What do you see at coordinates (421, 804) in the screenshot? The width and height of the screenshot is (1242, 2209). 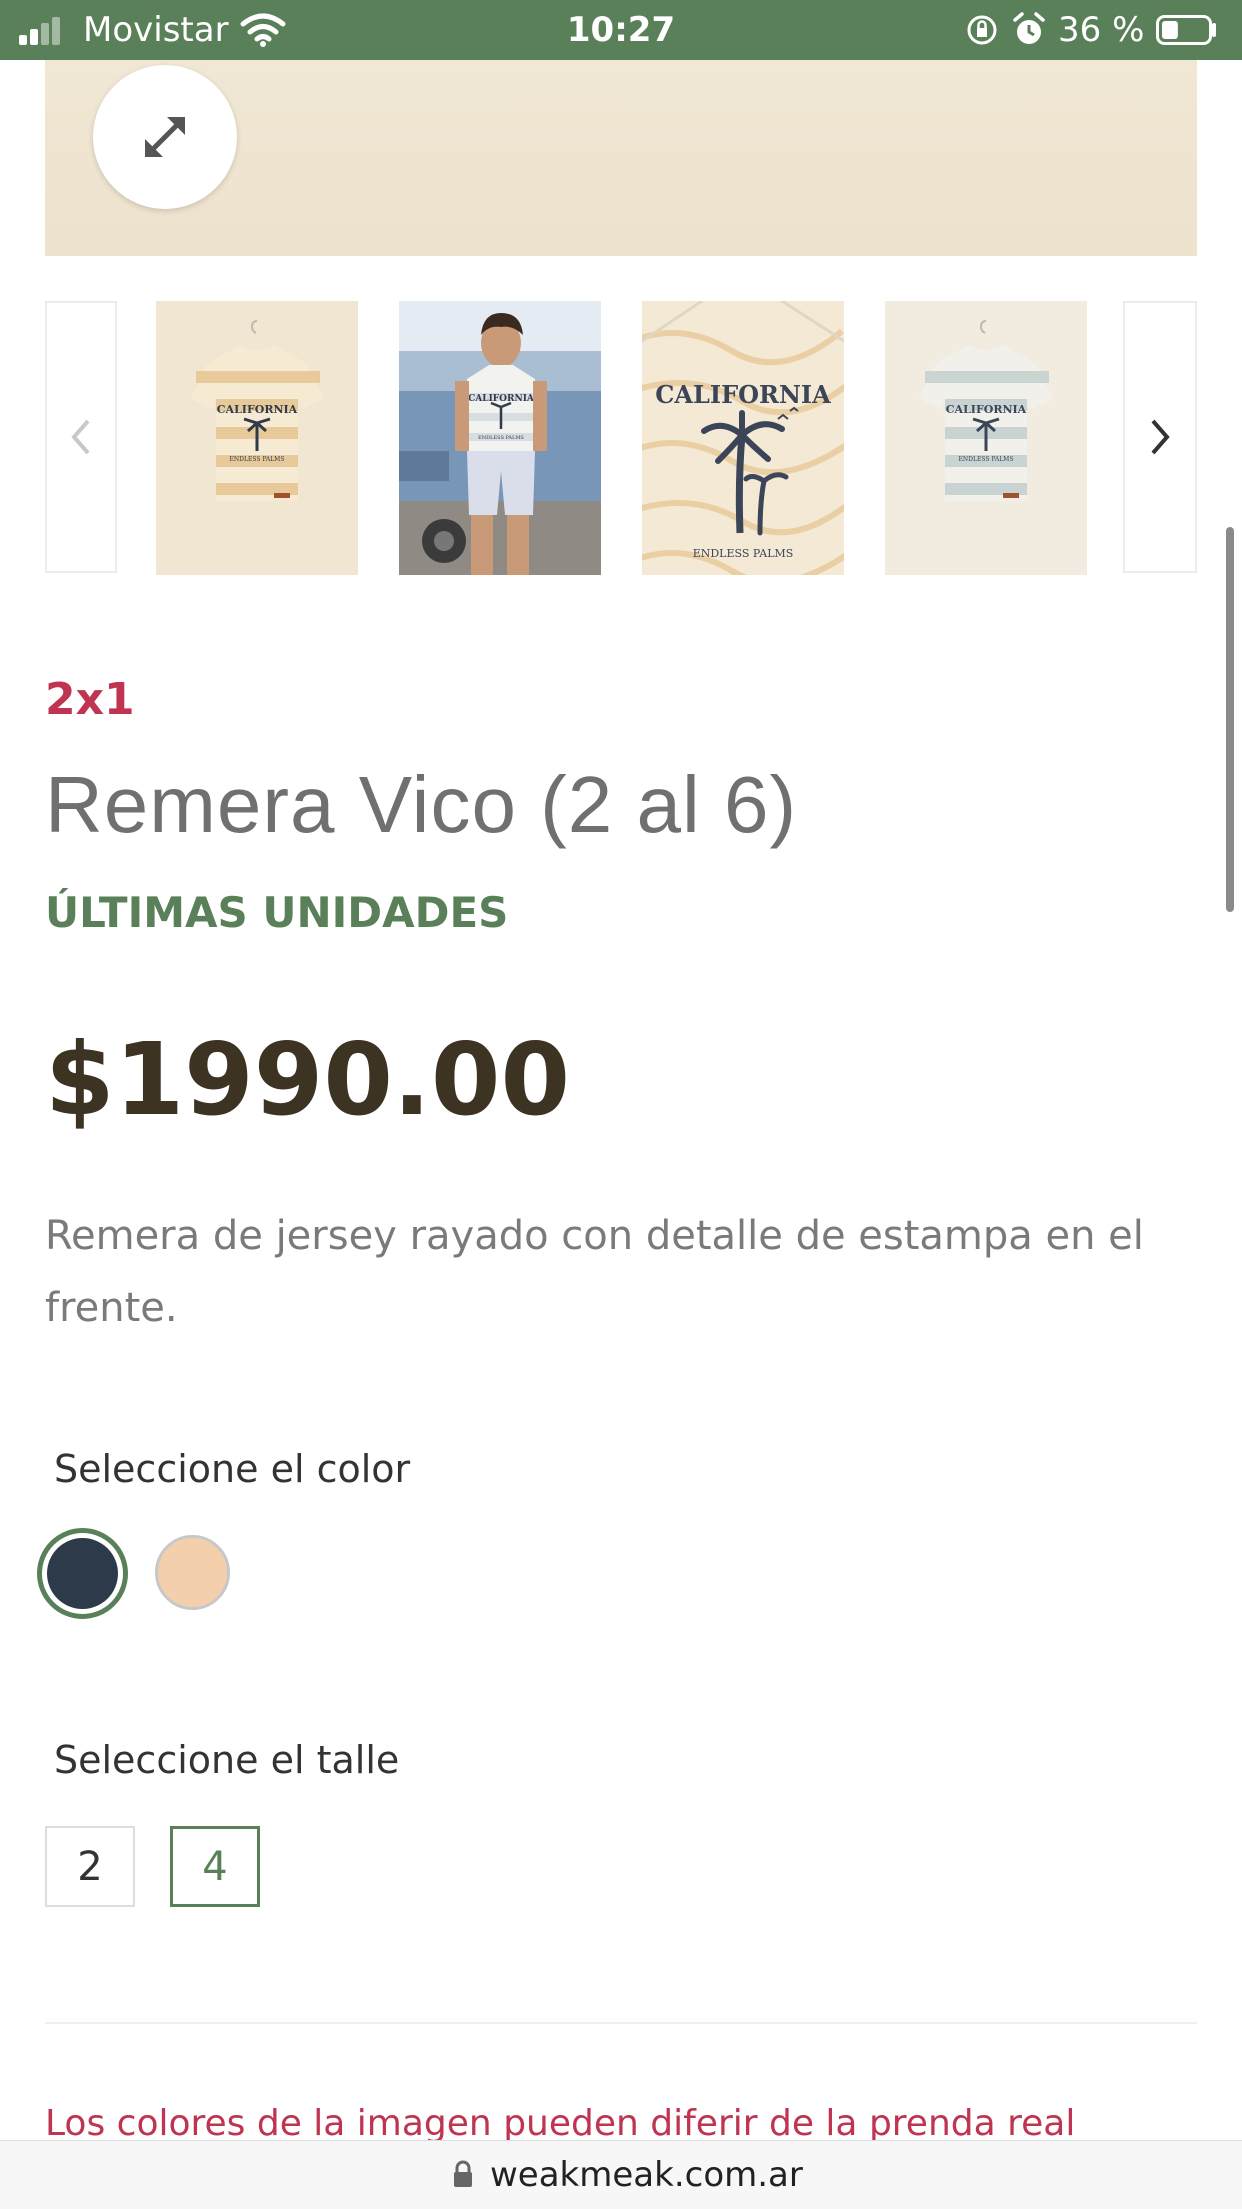 I see `product-title: Remera Vico (2 al 6)` at bounding box center [421, 804].